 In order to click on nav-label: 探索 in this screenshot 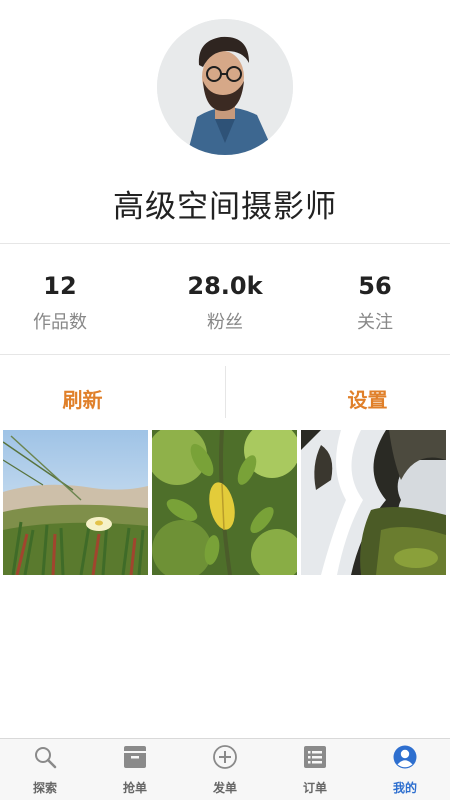, I will do `click(44, 788)`.